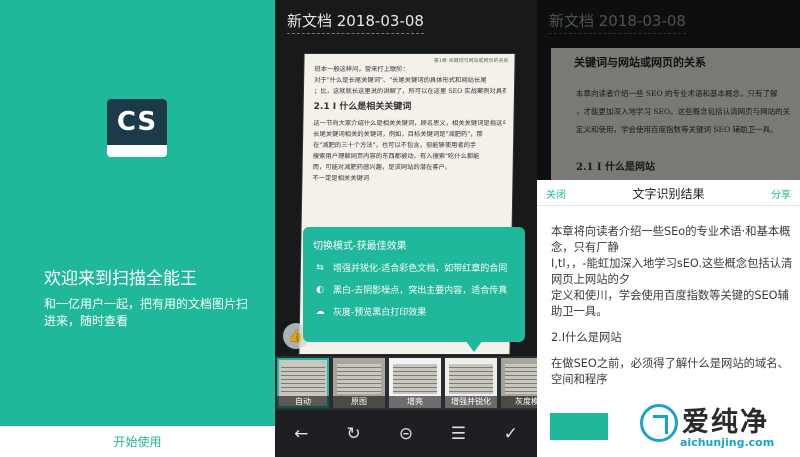 The height and width of the screenshot is (457, 800). What do you see at coordinates (303, 383) in the screenshot?
I see `filter-auto: 自动` at bounding box center [303, 383].